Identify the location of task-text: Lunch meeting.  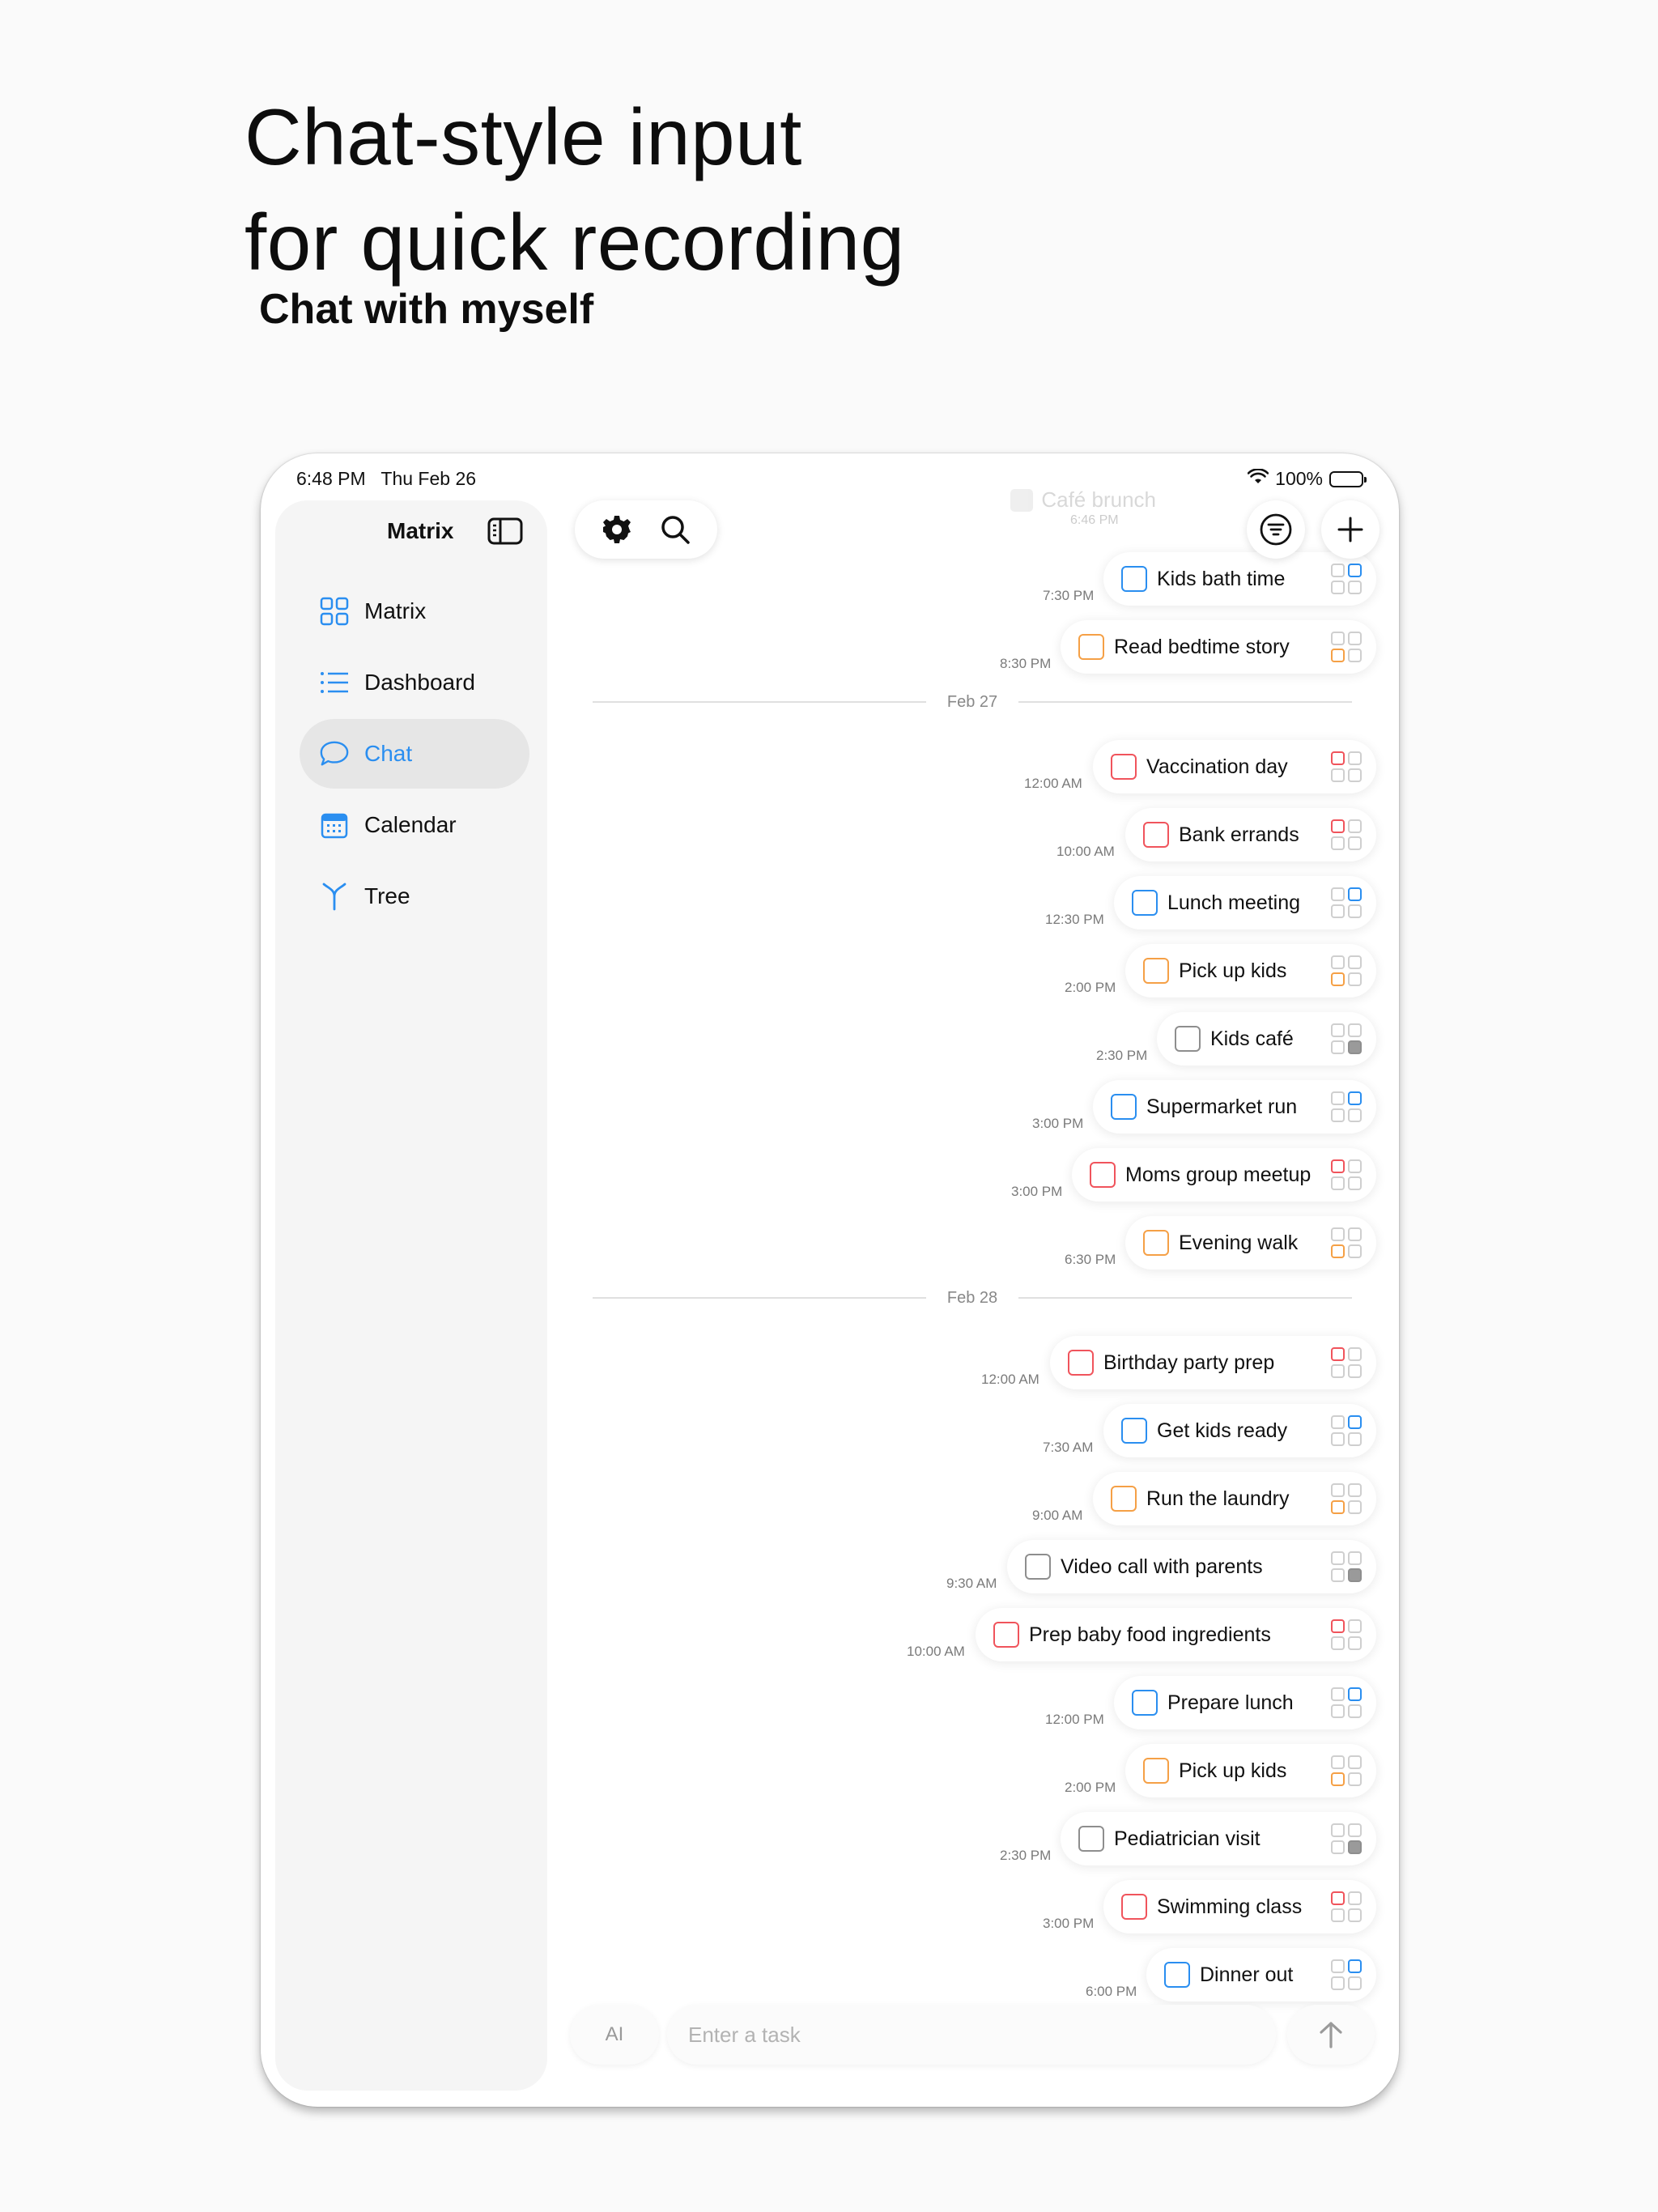
(1234, 902).